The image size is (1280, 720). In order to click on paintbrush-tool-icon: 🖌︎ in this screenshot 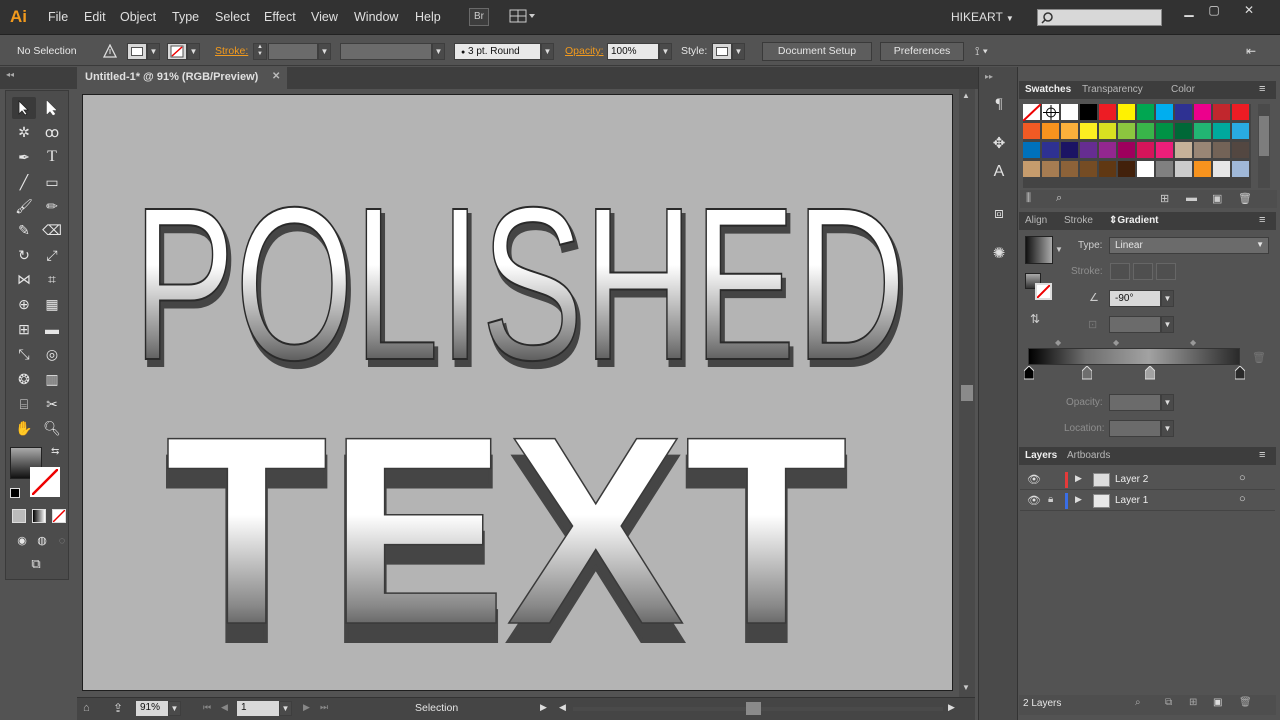, I will do `click(24, 206)`.